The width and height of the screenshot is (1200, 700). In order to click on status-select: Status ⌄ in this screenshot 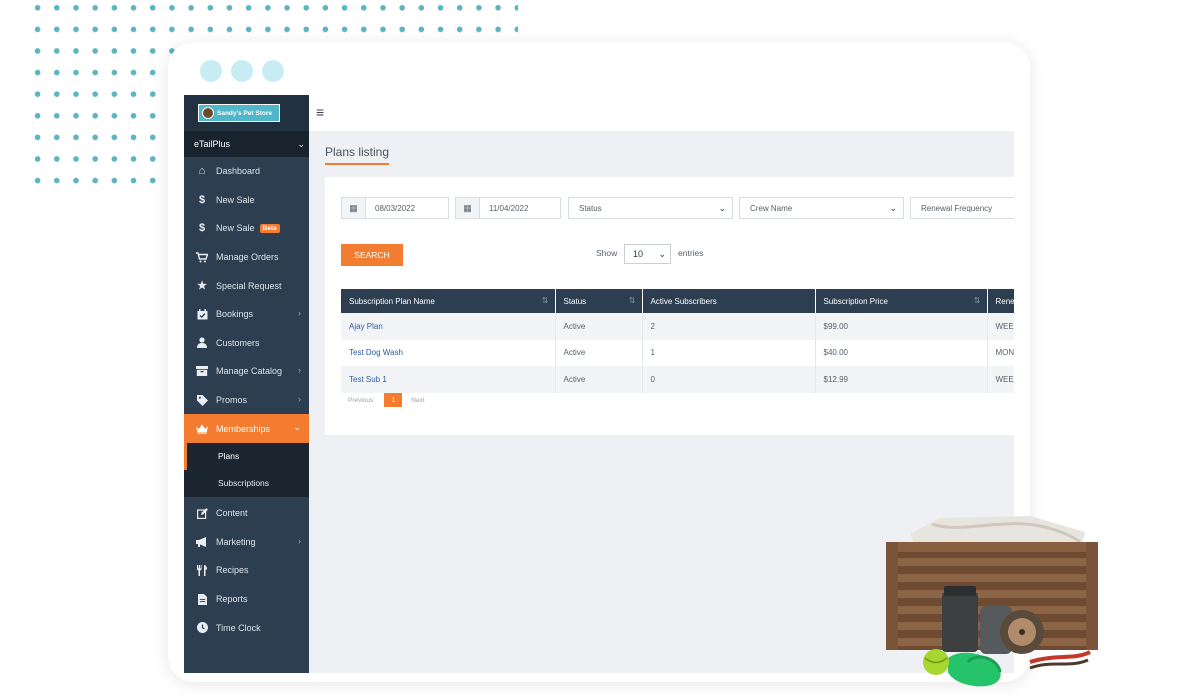, I will do `click(650, 208)`.